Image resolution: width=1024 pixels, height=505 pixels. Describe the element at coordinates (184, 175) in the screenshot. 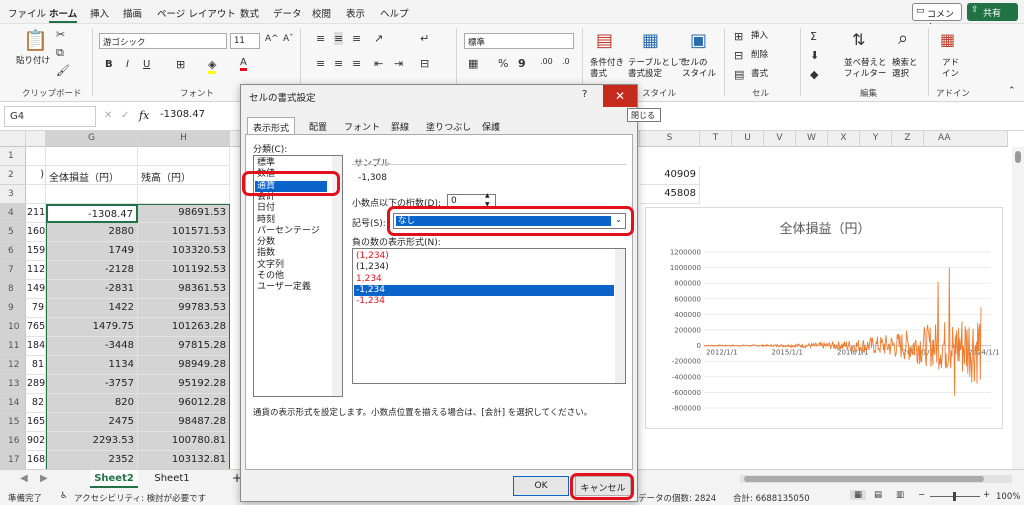

I see `cell-h: 残高（円）` at that location.